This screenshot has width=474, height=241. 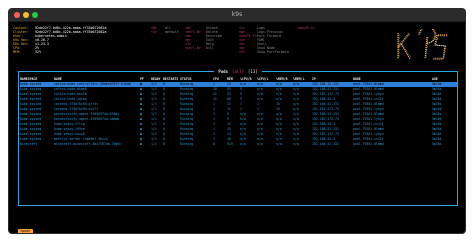 What do you see at coordinates (193, 48) in the screenshot?
I see `hint-key: <ctrl-k>` at bounding box center [193, 48].